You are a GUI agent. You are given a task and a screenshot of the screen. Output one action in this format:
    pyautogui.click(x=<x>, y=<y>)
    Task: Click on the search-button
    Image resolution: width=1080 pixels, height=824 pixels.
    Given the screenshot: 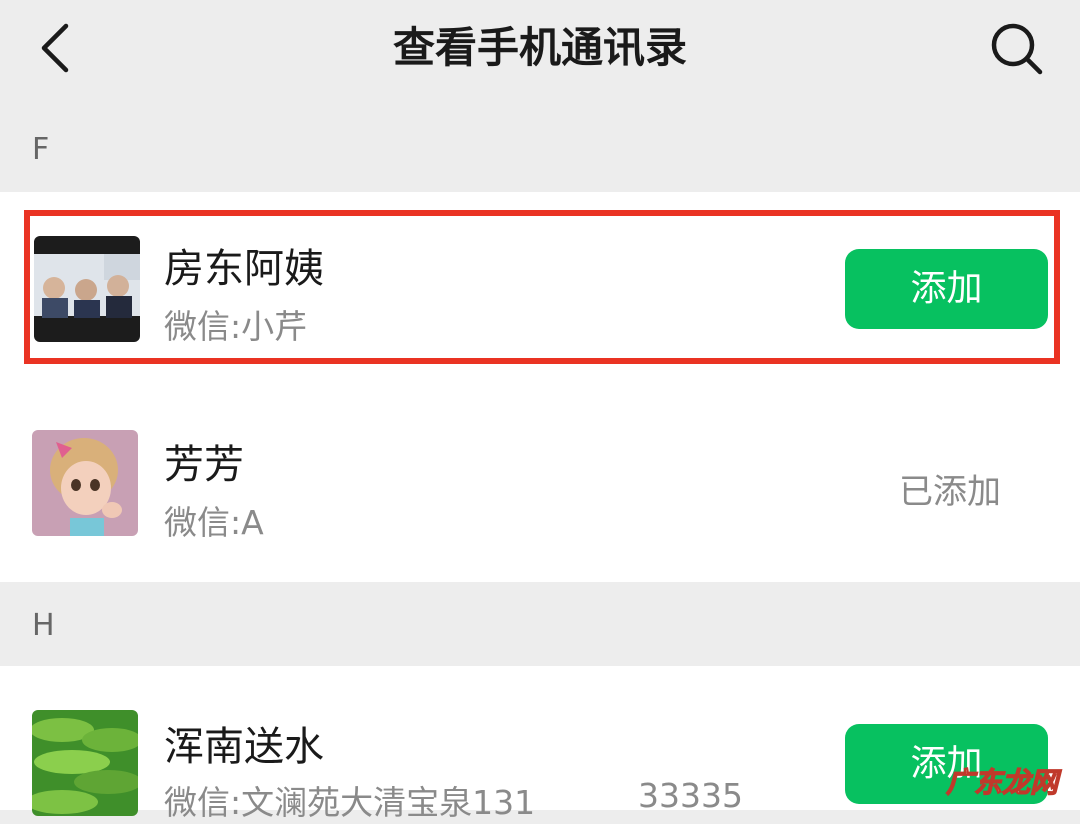 What is the action you would take?
    pyautogui.click(x=1017, y=49)
    